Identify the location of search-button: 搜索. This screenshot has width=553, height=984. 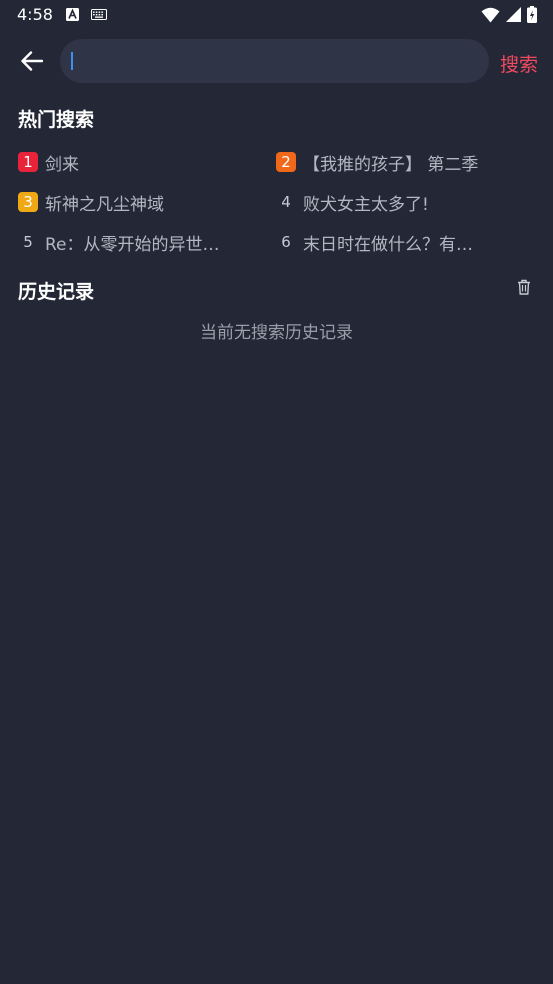
(519, 63).